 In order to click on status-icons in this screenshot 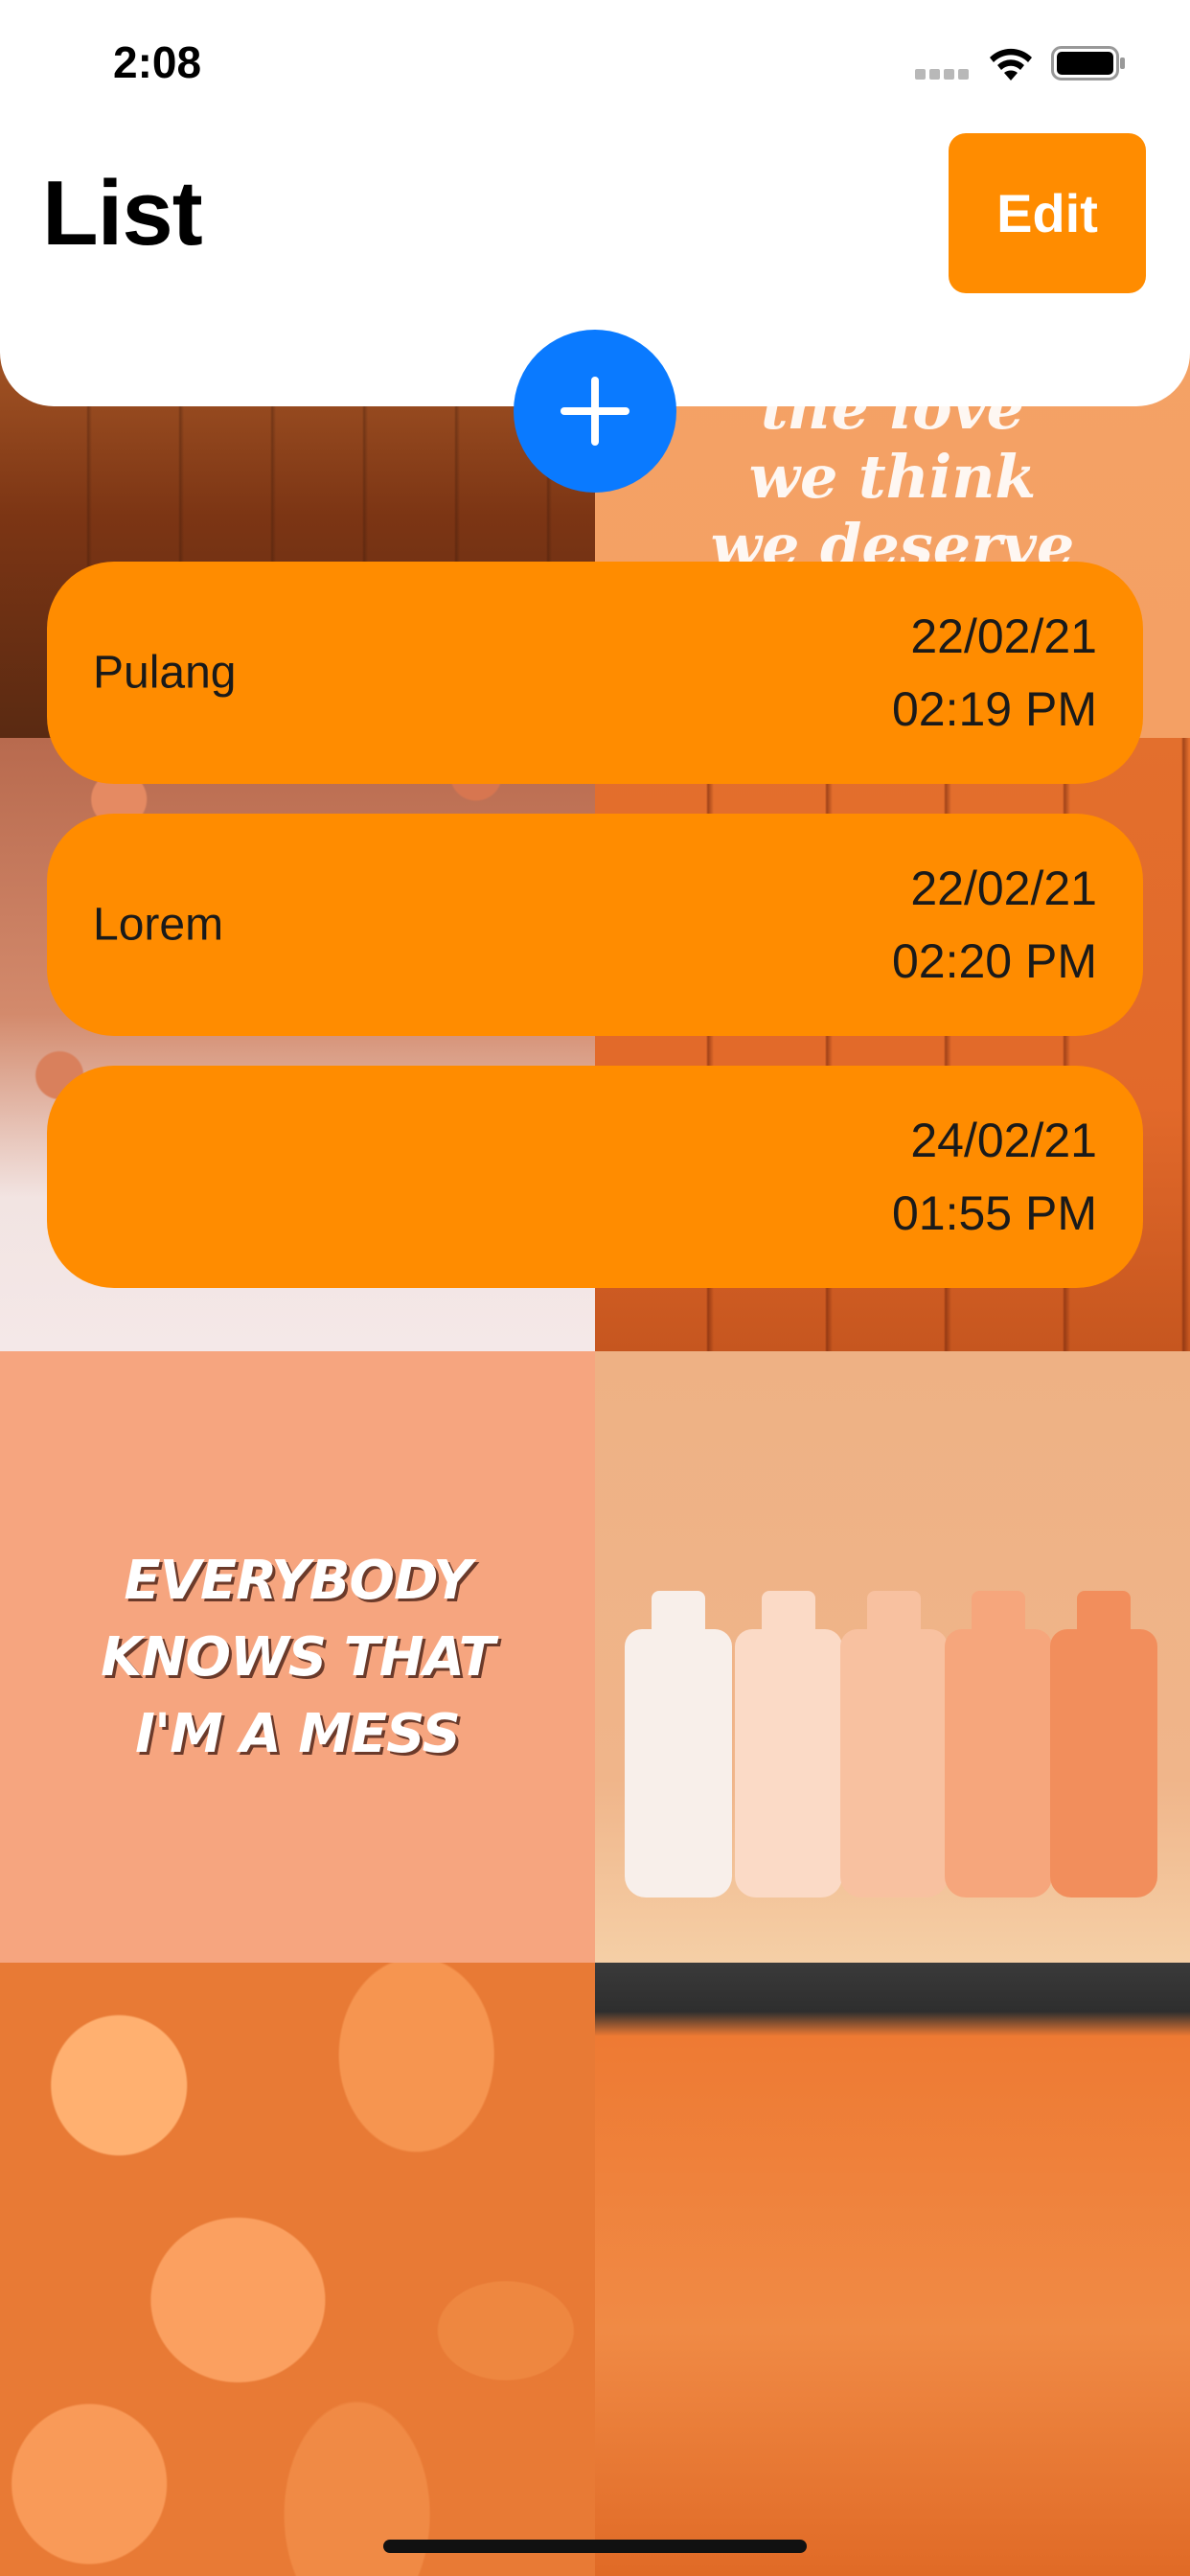, I will do `click(1025, 63)`.